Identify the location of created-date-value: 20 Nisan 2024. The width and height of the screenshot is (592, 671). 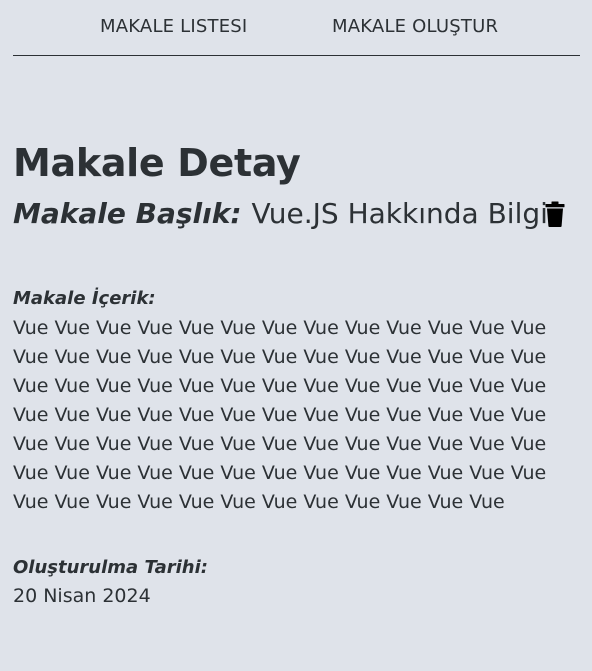
(82, 596).